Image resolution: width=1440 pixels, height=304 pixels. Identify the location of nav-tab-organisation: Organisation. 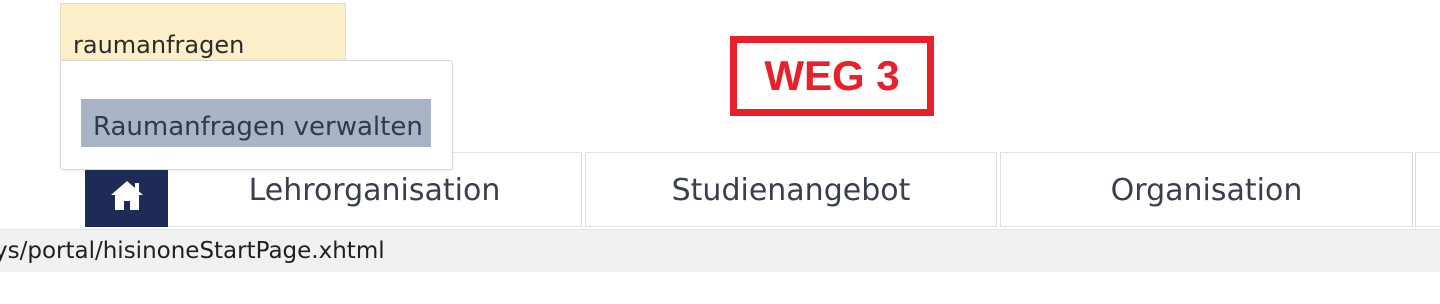
(1206, 189).